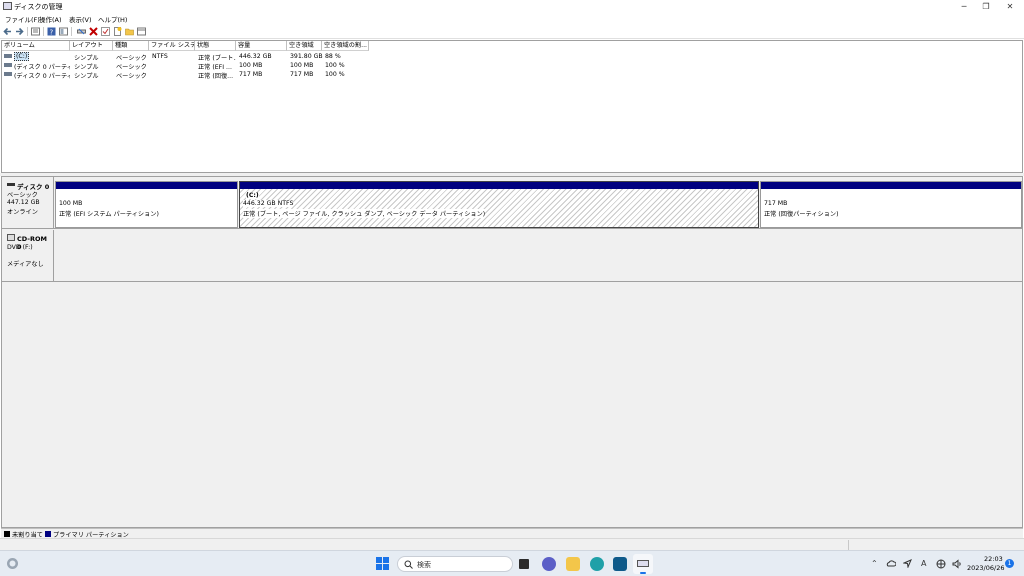 This screenshot has width=1024, height=576. Describe the element at coordinates (986, 6) in the screenshot. I see `maximize-icon: ❐` at that location.